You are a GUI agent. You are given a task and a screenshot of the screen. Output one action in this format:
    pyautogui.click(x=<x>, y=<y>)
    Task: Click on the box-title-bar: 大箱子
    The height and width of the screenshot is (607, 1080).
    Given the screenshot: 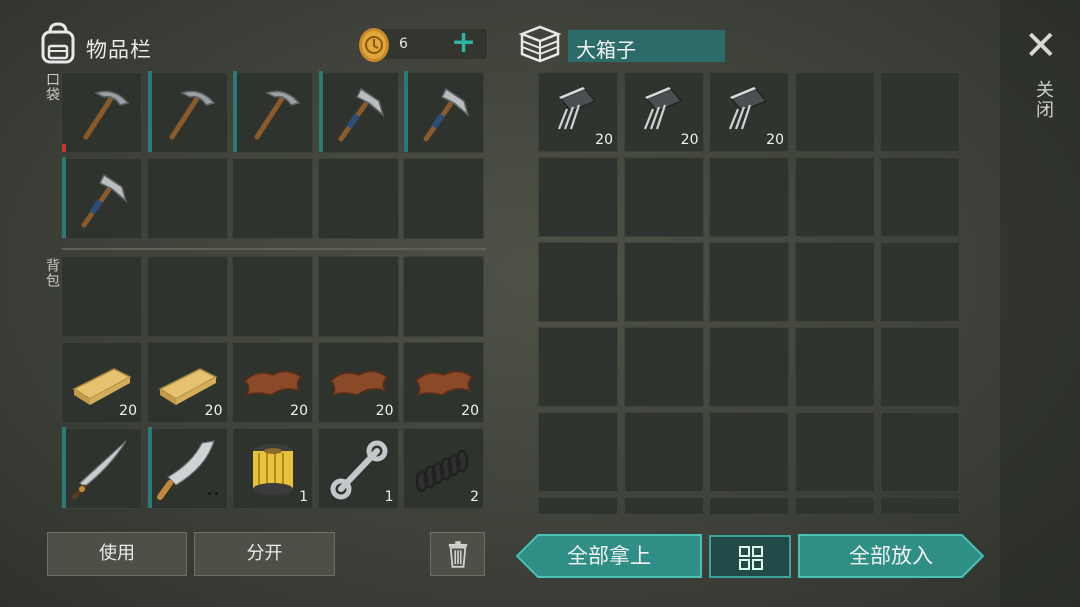 What is the action you would take?
    pyautogui.click(x=646, y=46)
    